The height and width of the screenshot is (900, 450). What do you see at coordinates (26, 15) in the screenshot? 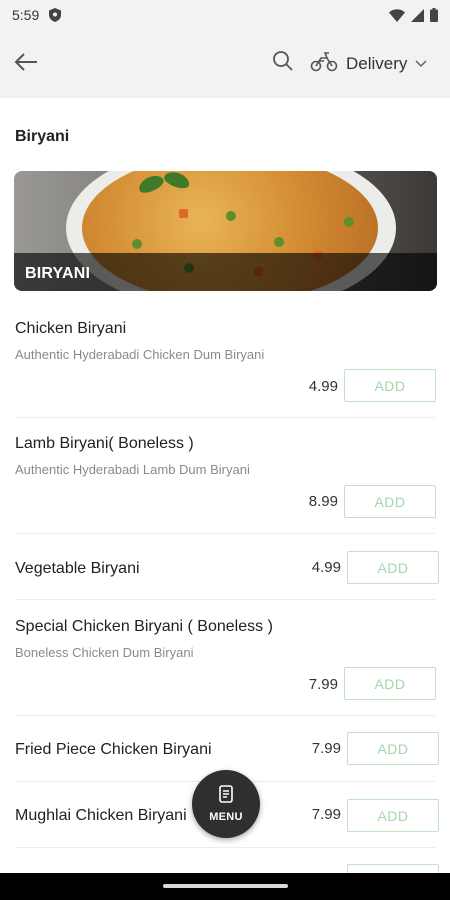
I see `status-time: 5:59` at bounding box center [26, 15].